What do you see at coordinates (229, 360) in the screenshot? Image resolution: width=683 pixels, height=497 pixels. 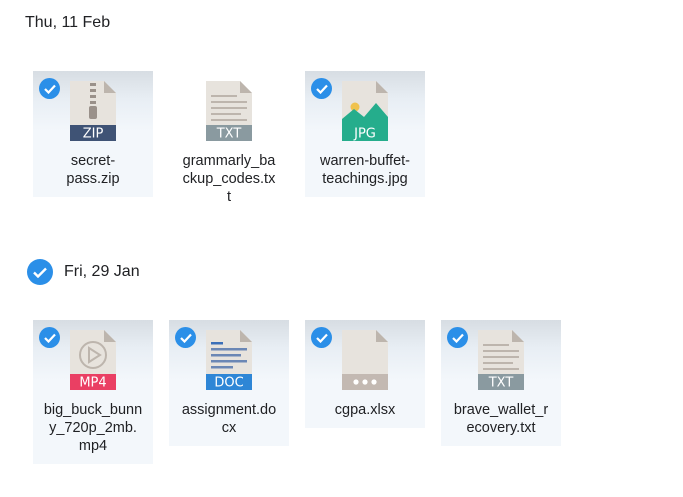 I see `doc-file-icon: DOC` at bounding box center [229, 360].